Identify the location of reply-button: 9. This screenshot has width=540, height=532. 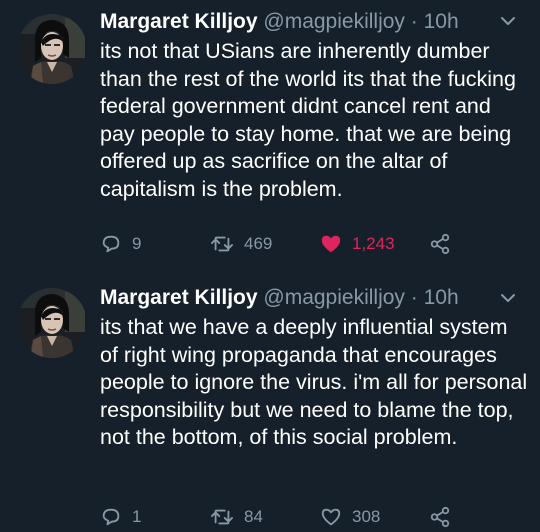
(120, 244).